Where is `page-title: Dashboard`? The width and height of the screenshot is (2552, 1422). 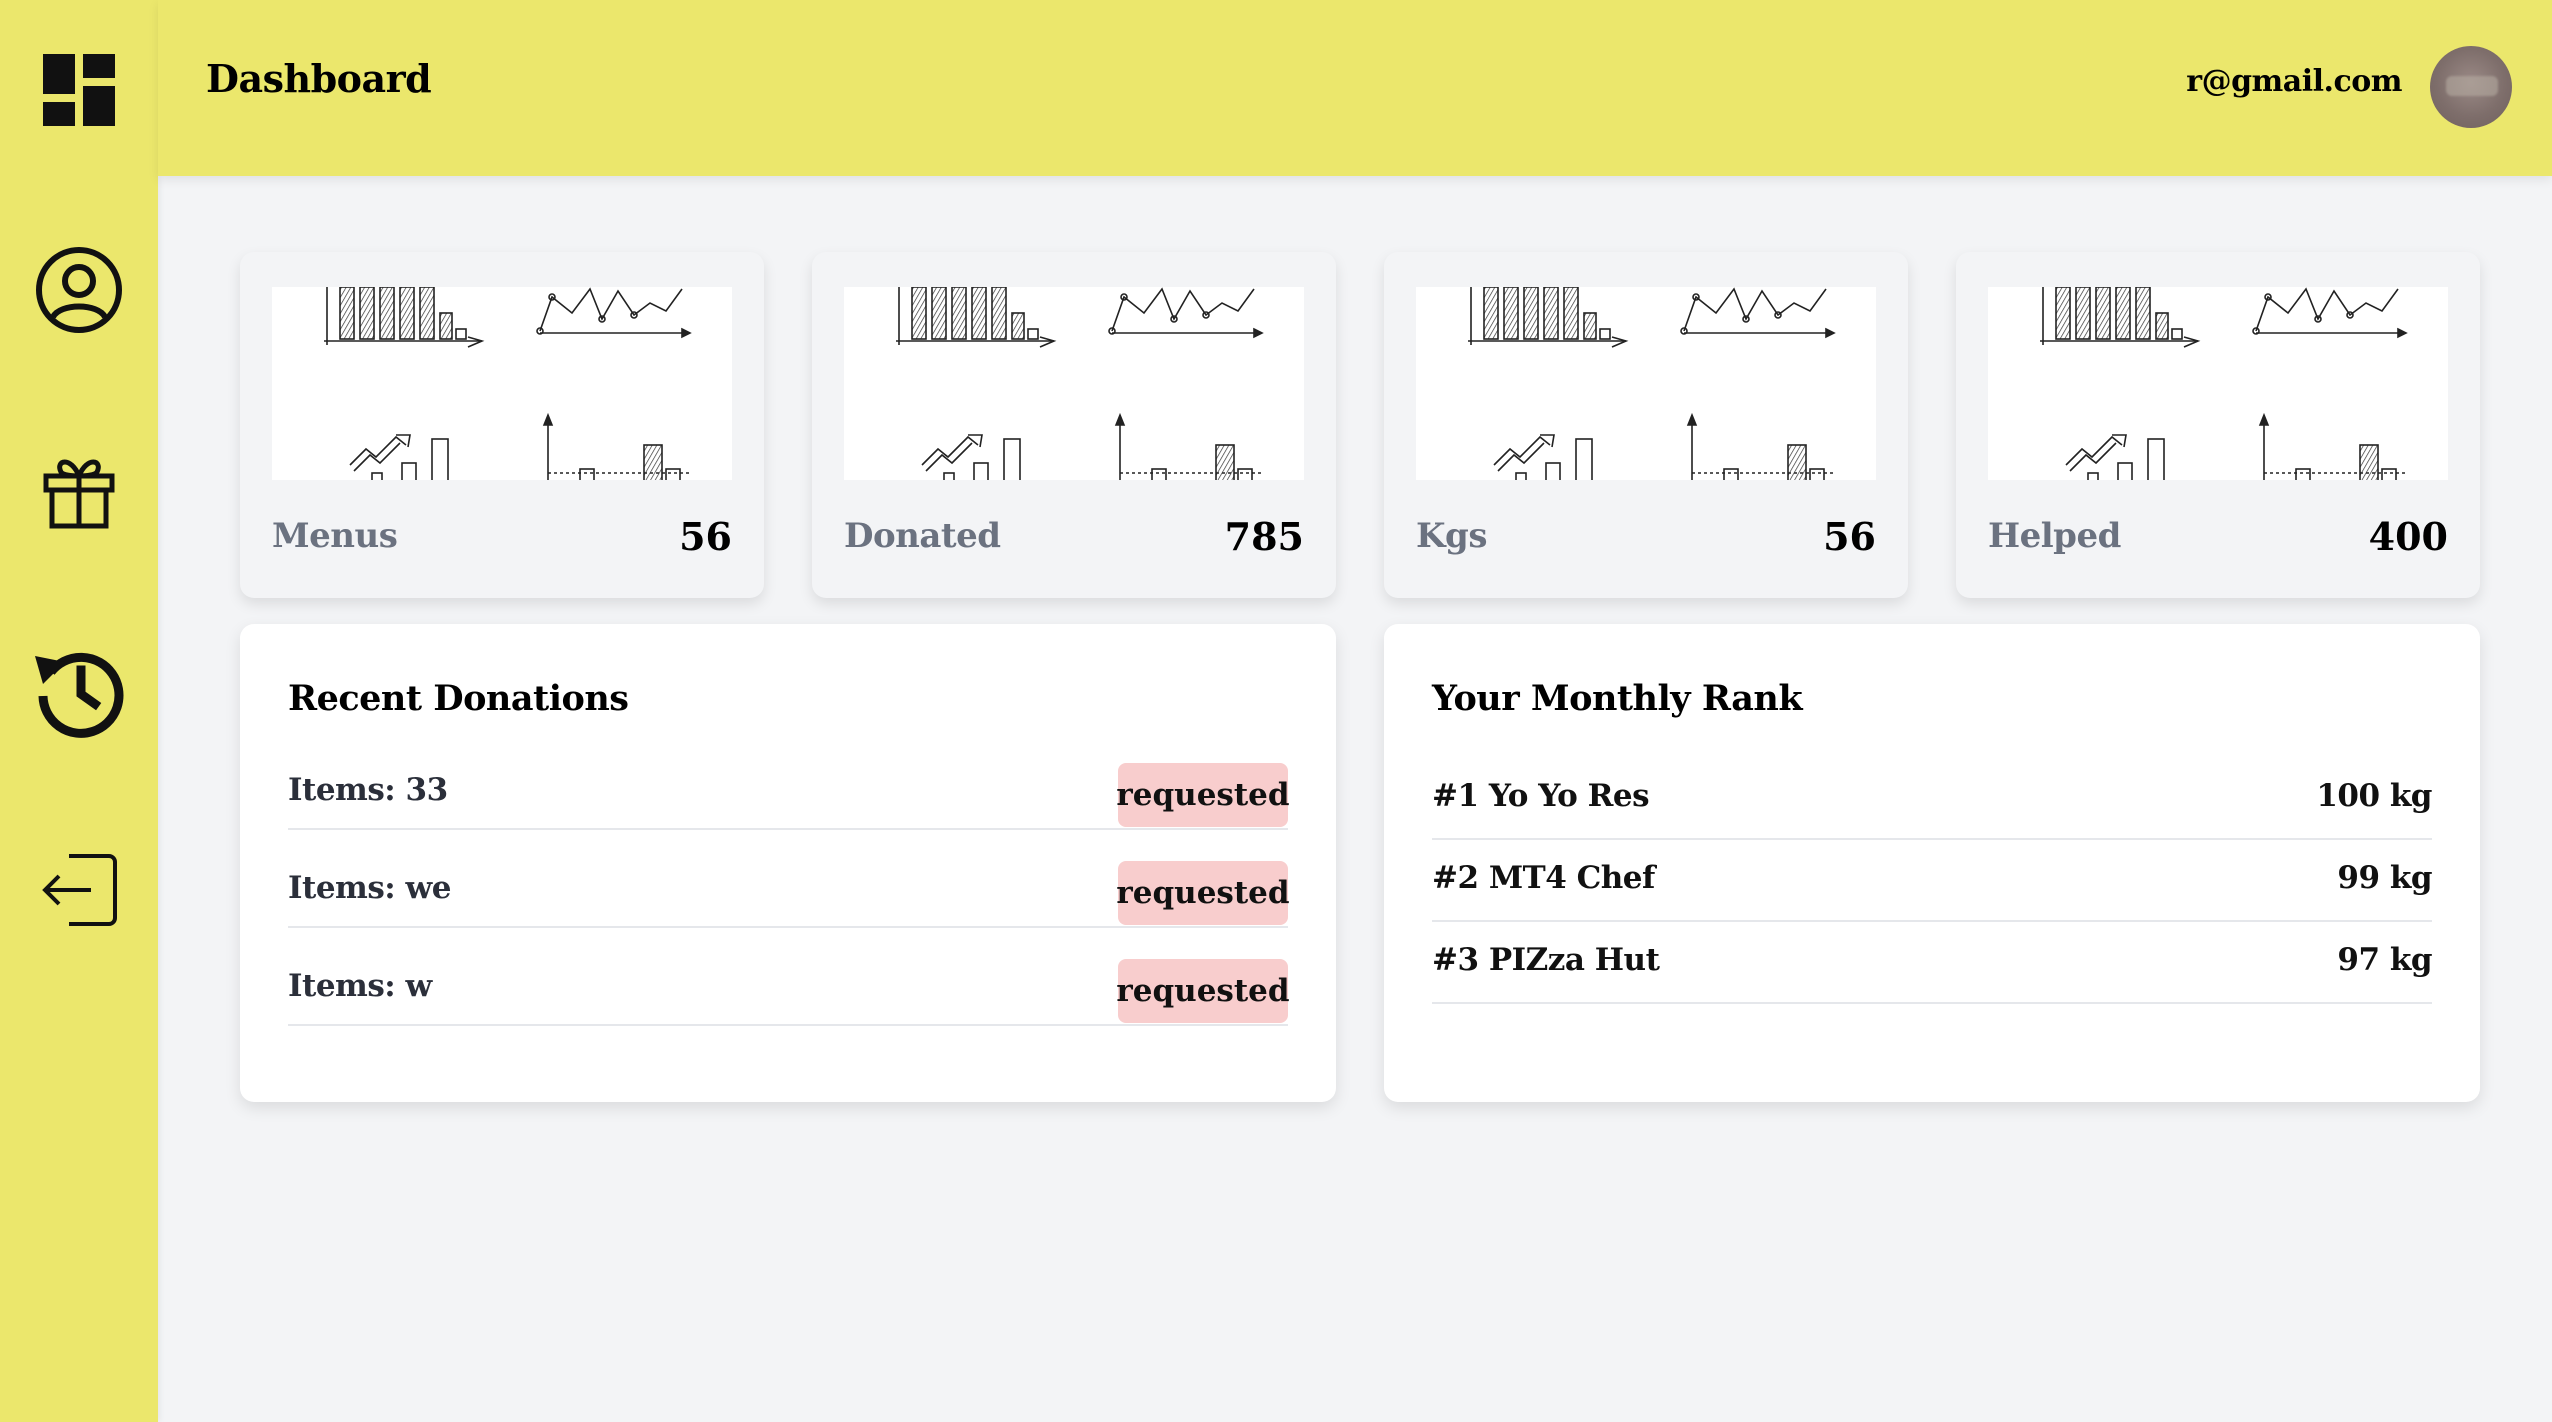
page-title: Dashboard is located at coordinates (319, 78).